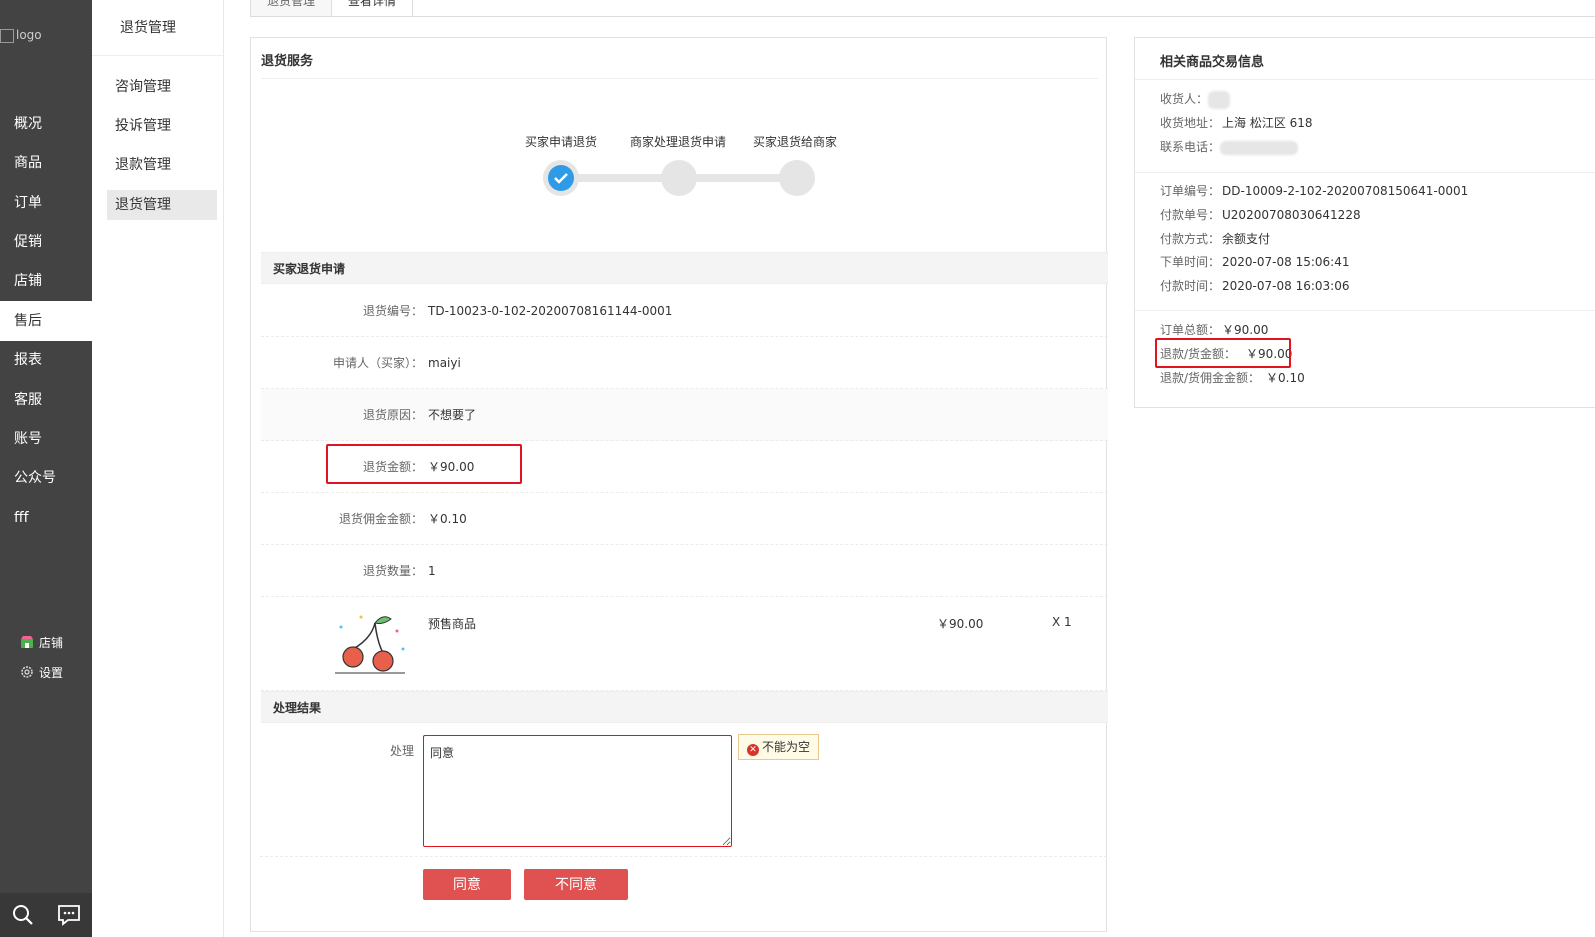  I want to click on goods-qty: X 1, so click(1062, 622).